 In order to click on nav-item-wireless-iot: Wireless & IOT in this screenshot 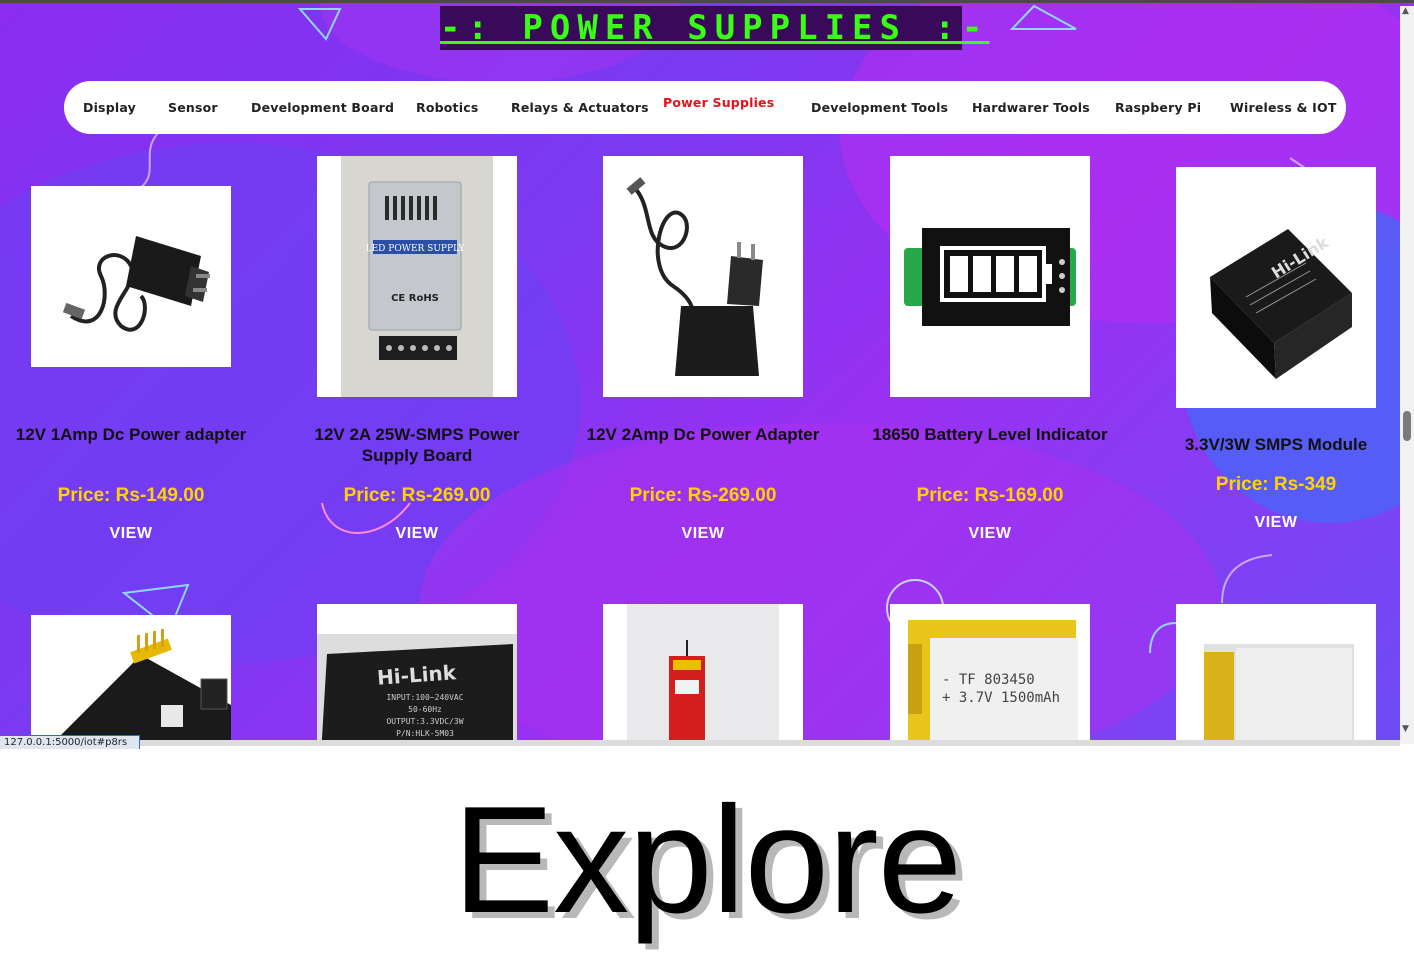, I will do `click(1283, 107)`.